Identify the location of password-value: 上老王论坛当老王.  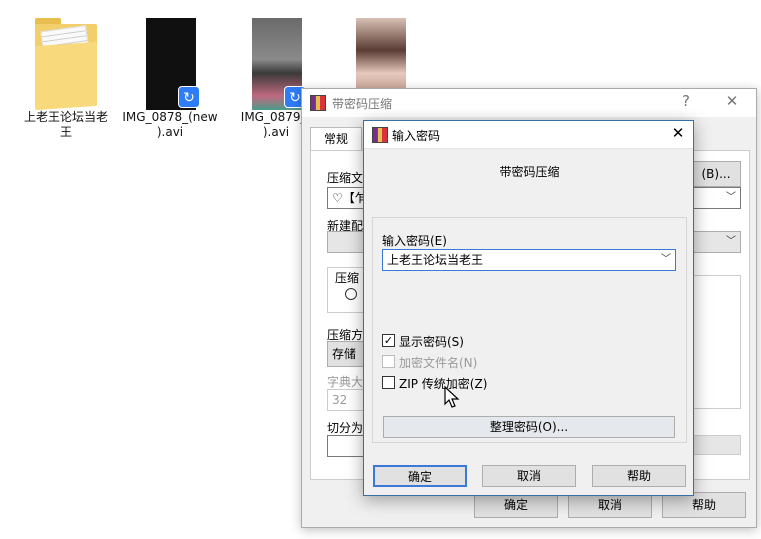
(435, 260).